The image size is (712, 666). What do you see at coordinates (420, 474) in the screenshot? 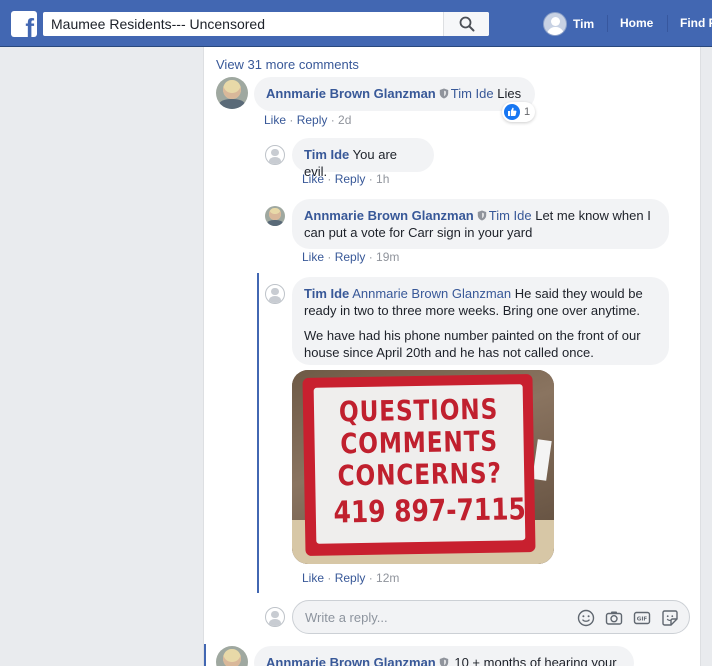
I see `sign-text-line: CONCERNS?` at bounding box center [420, 474].